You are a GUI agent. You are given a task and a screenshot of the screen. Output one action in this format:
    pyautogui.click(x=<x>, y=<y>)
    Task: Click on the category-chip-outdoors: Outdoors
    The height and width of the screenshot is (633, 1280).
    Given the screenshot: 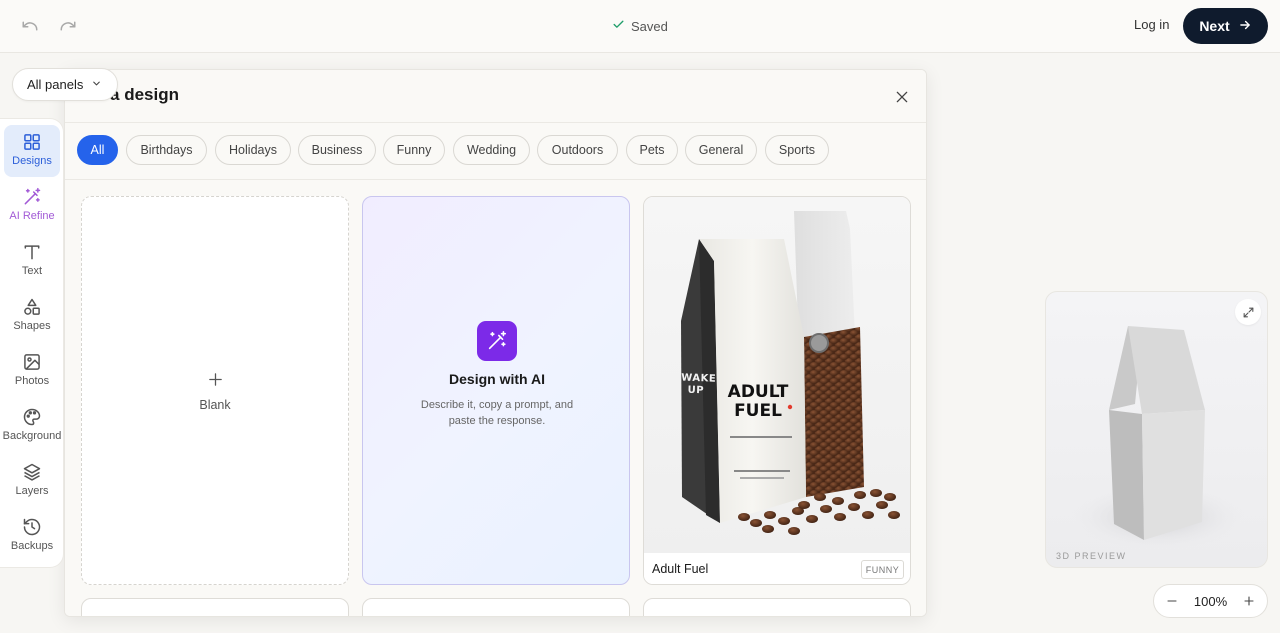 What is the action you would take?
    pyautogui.click(x=577, y=150)
    